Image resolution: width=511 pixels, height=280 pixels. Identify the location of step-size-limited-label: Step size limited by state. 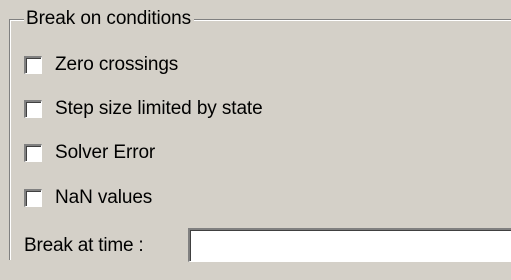
(159, 109).